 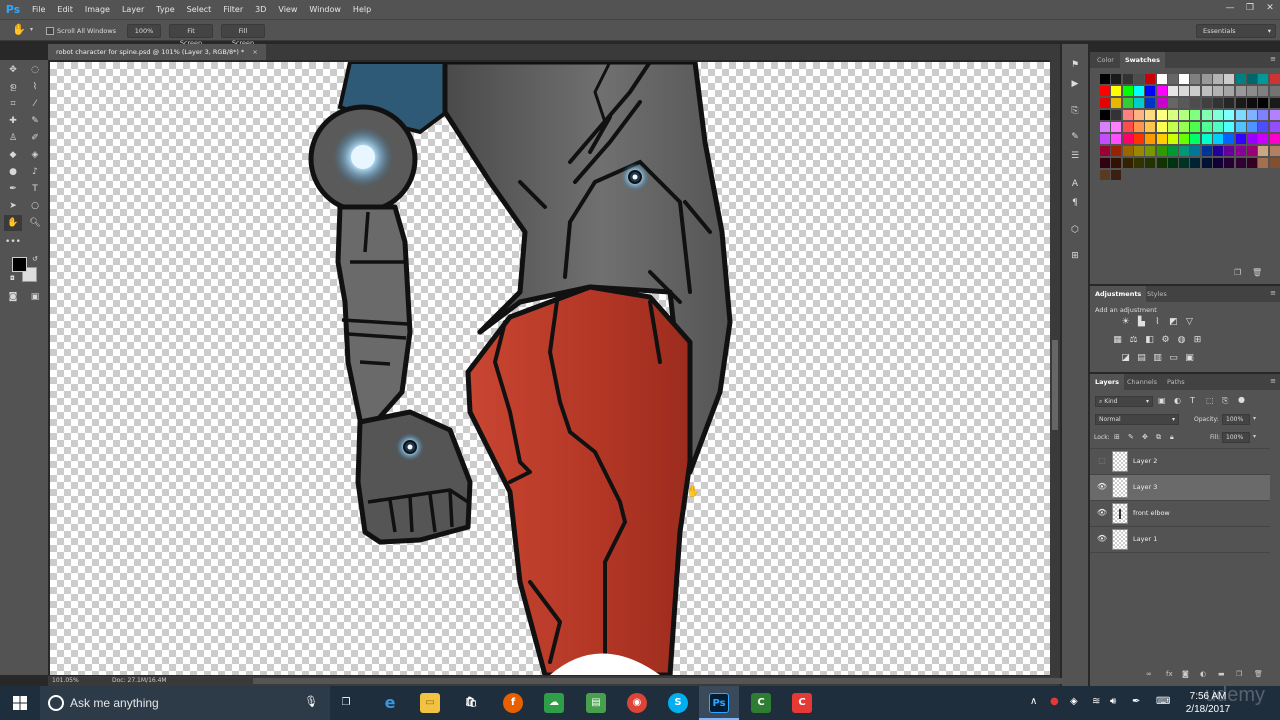 What do you see at coordinates (1189, 358) in the screenshot?
I see `selective-color-icon: ▣` at bounding box center [1189, 358].